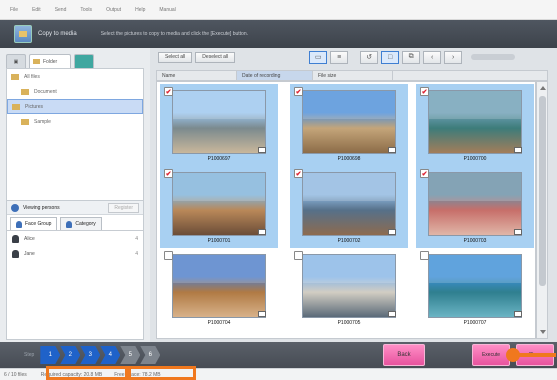  I want to click on vertical-scrollbar, so click(542, 210).